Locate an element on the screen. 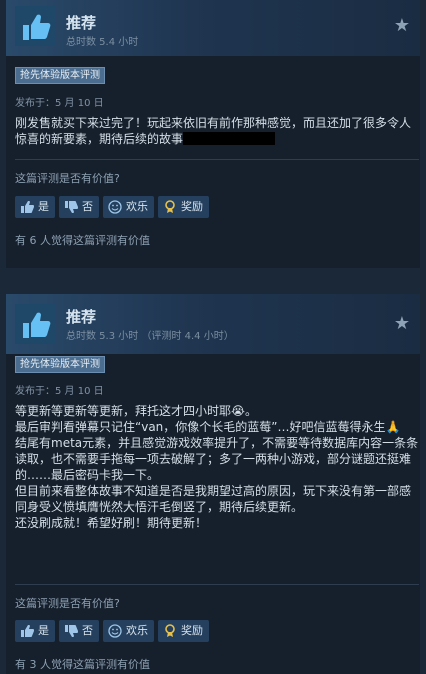 The height and width of the screenshot is (674, 426). review-hours: 总时数 5.4 小时 is located at coordinates (102, 42).